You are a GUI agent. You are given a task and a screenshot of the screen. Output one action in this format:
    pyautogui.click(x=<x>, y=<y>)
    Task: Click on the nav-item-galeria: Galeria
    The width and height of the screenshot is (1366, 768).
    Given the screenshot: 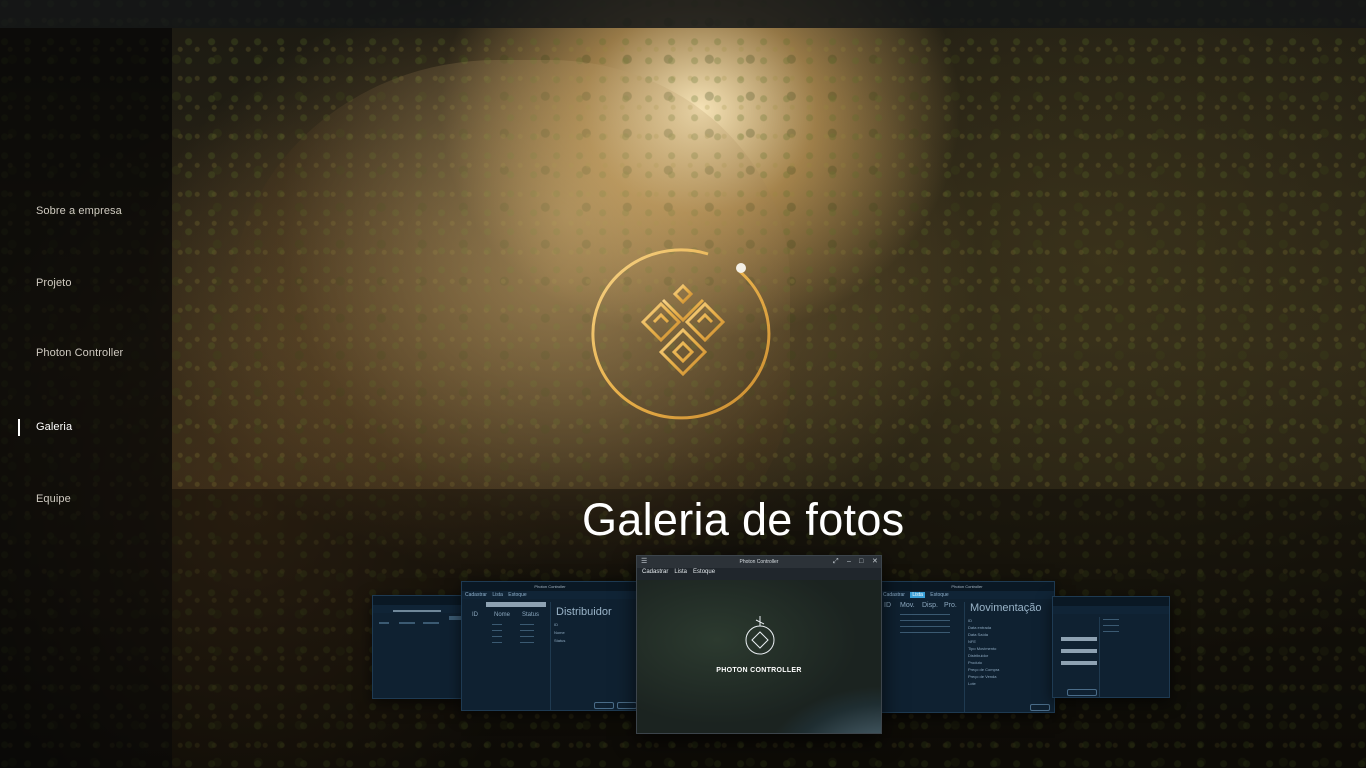 What is the action you would take?
    pyautogui.click(x=54, y=427)
    